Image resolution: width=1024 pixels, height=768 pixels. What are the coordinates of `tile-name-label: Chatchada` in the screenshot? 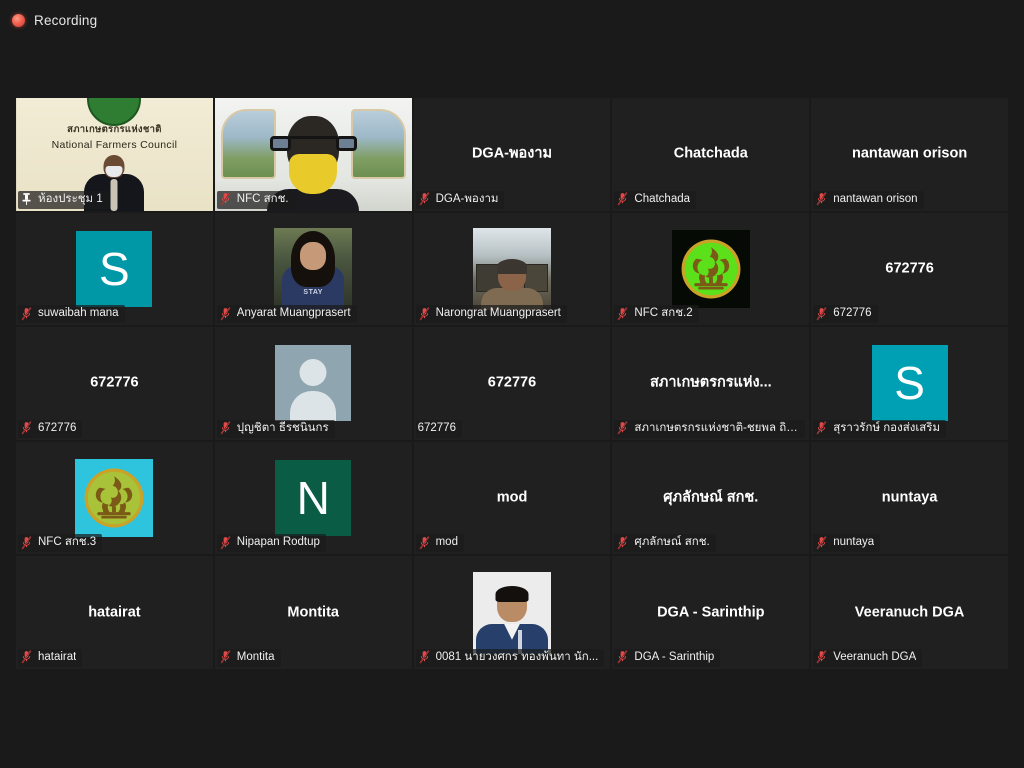 It's located at (655, 199).